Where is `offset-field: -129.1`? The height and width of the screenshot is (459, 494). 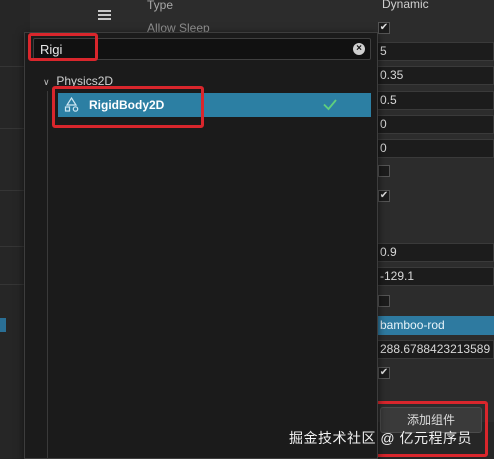
offset-field: -129.1 is located at coordinates (435, 276).